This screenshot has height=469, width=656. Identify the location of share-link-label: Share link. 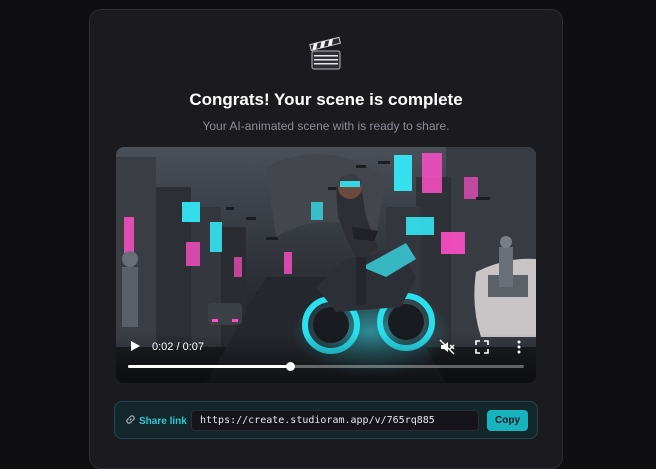
(163, 421).